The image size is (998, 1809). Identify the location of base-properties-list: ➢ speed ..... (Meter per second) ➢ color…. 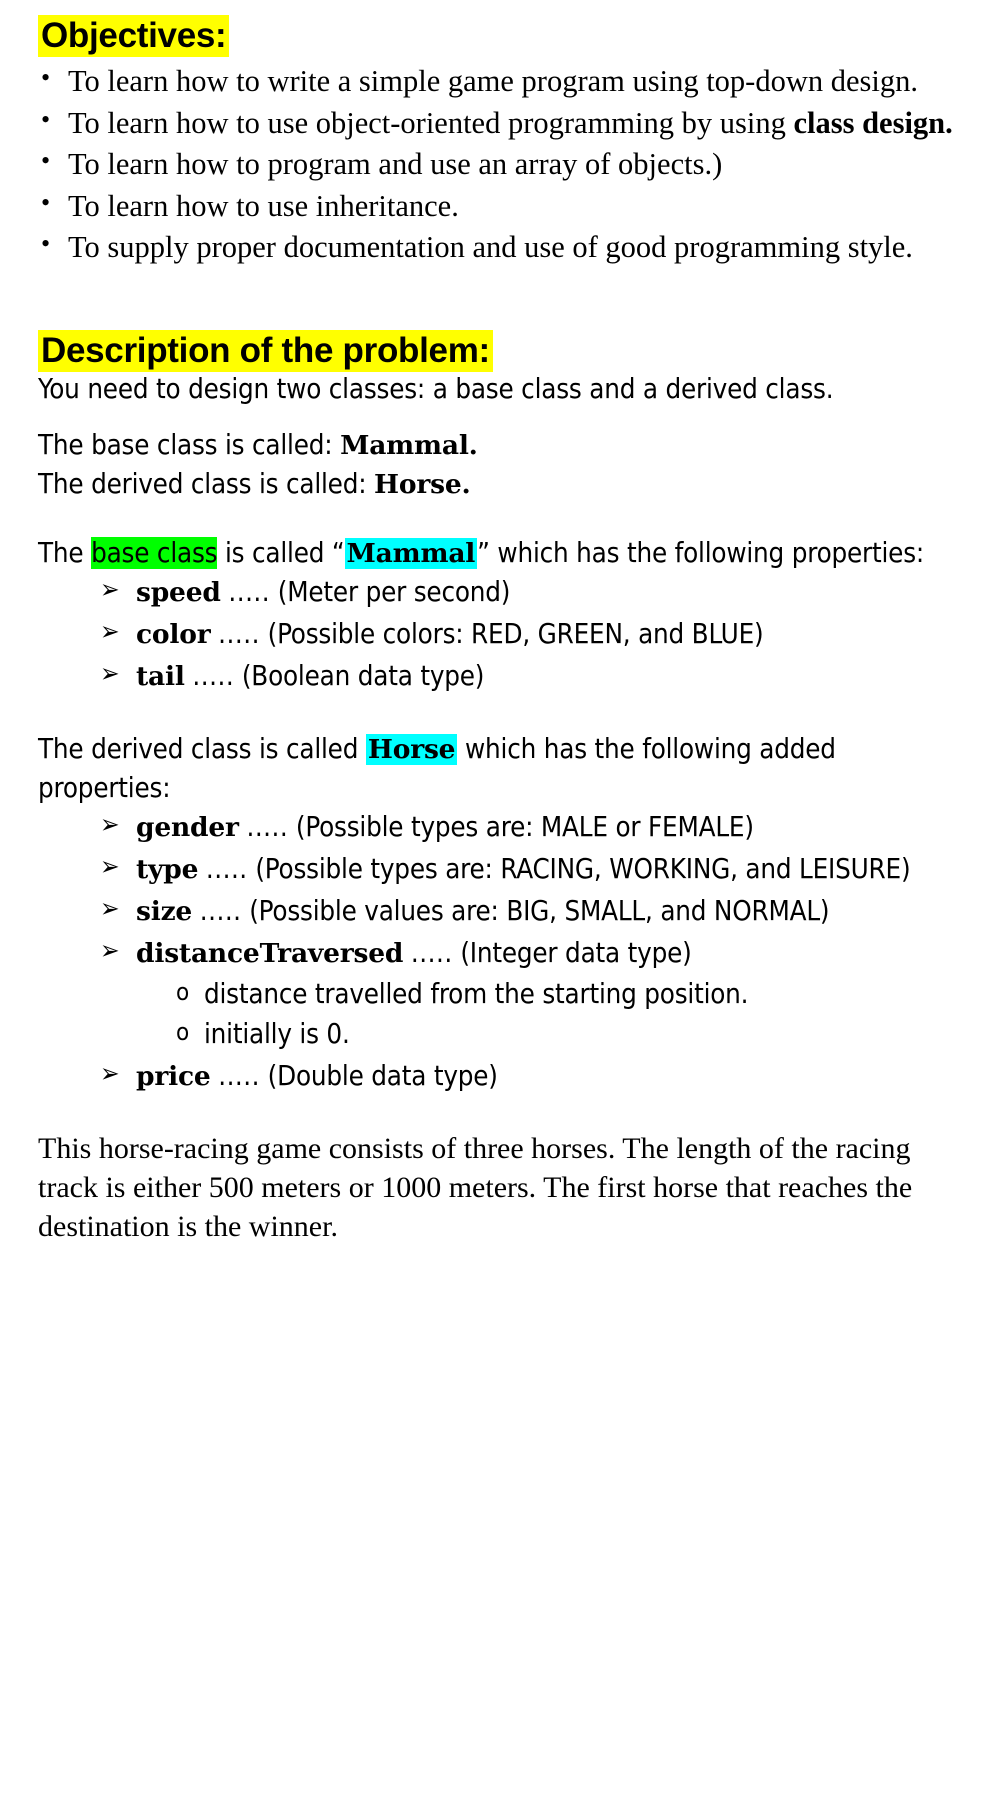
(503, 634).